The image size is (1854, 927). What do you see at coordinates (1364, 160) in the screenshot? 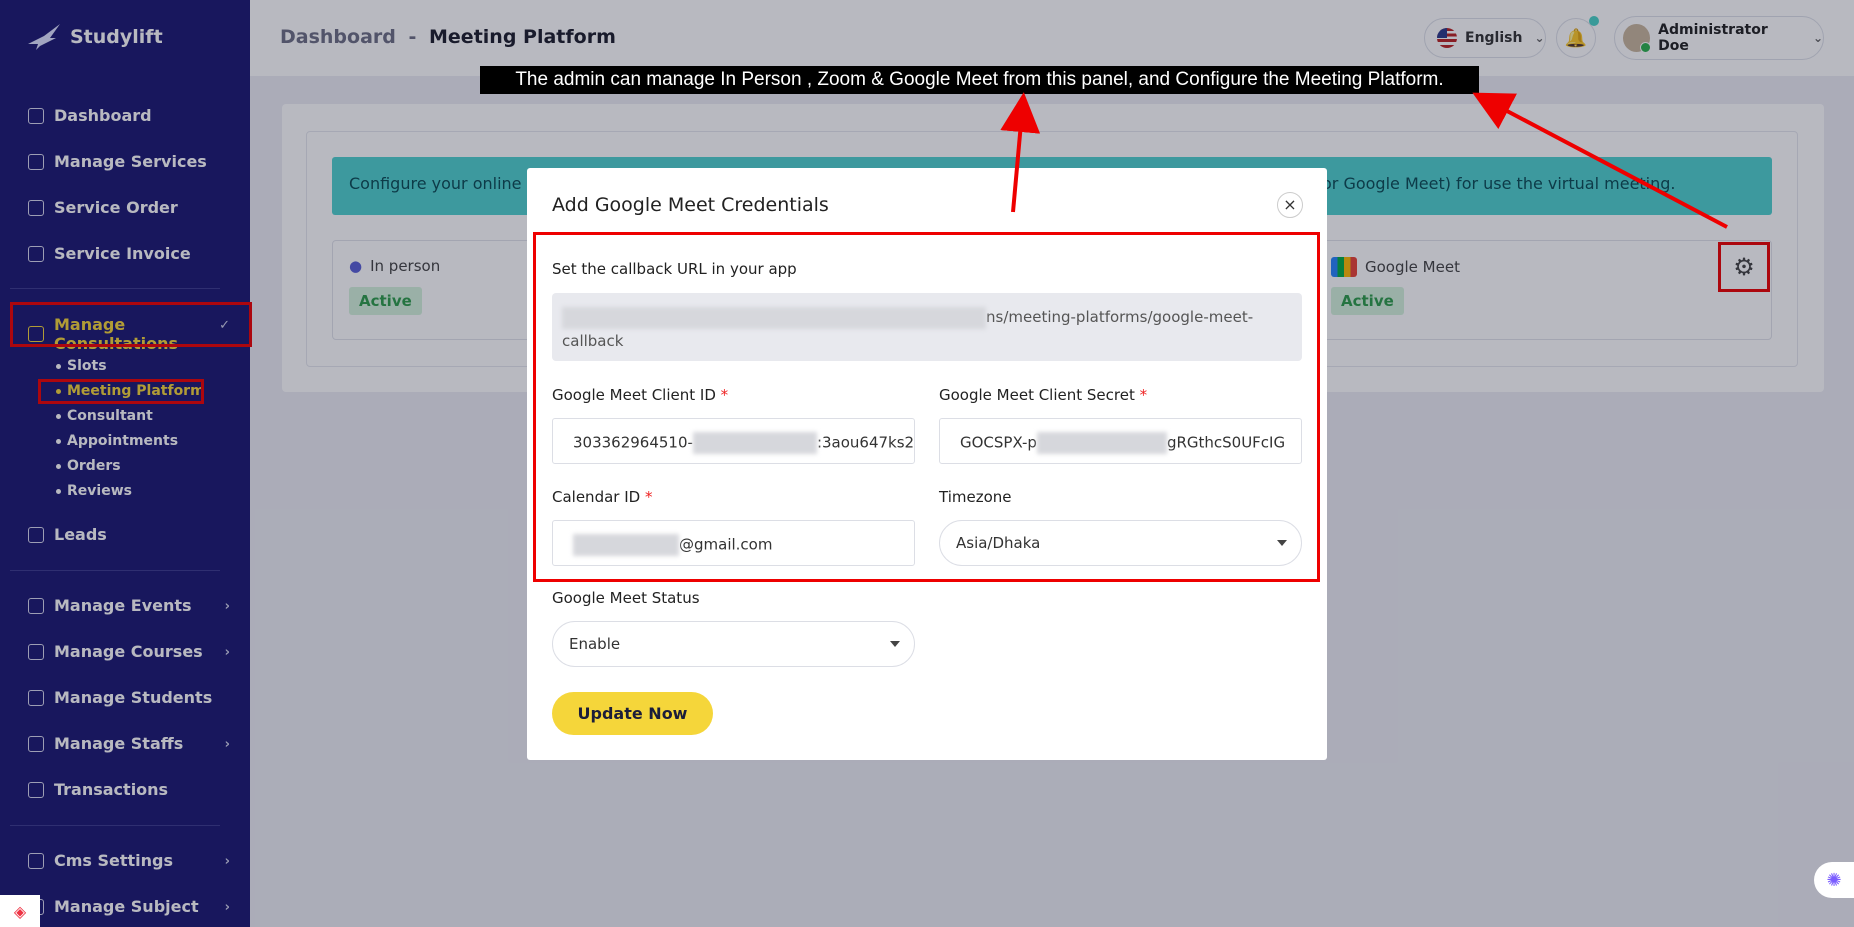
I see `annotation-arrows` at bounding box center [1364, 160].